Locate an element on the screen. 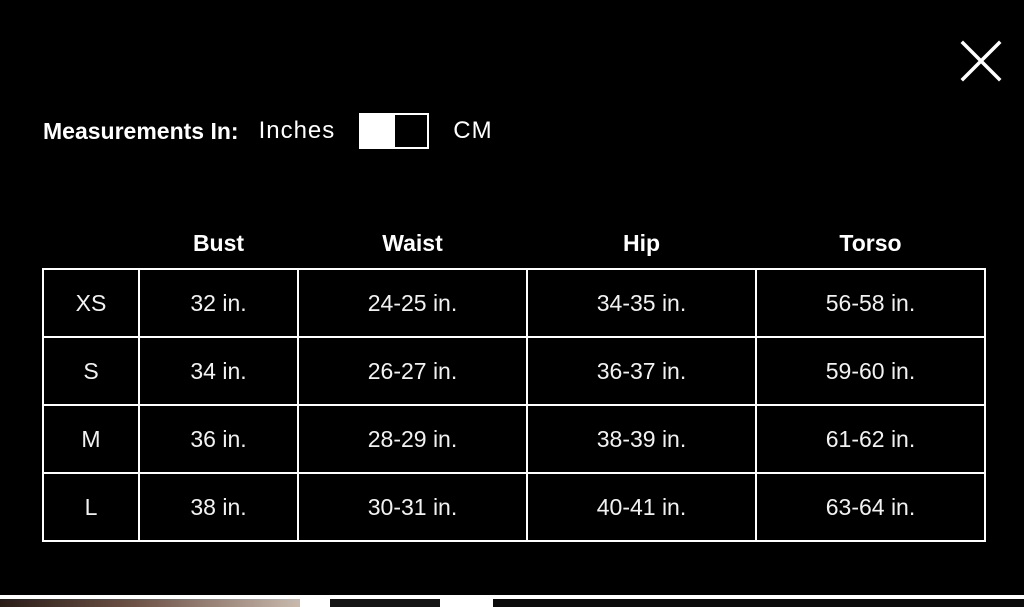 This screenshot has height=607, width=1024. column-header-torso: Torso is located at coordinates (870, 242).